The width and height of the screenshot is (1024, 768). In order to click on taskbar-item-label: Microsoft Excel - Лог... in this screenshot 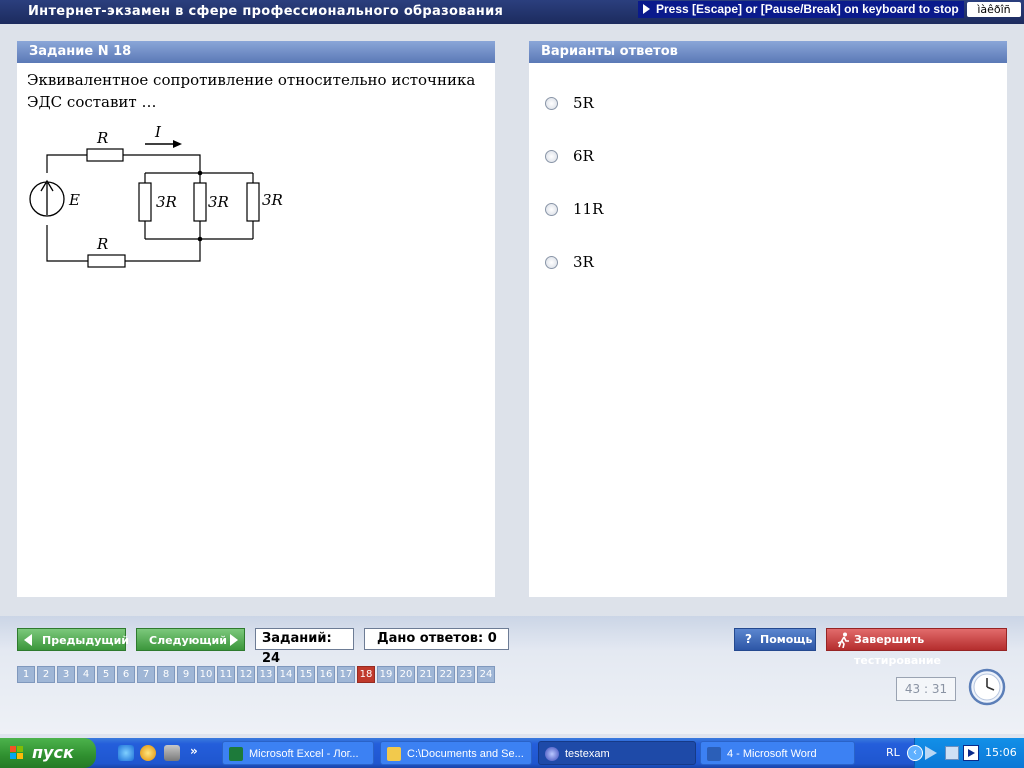, I will do `click(304, 754)`.